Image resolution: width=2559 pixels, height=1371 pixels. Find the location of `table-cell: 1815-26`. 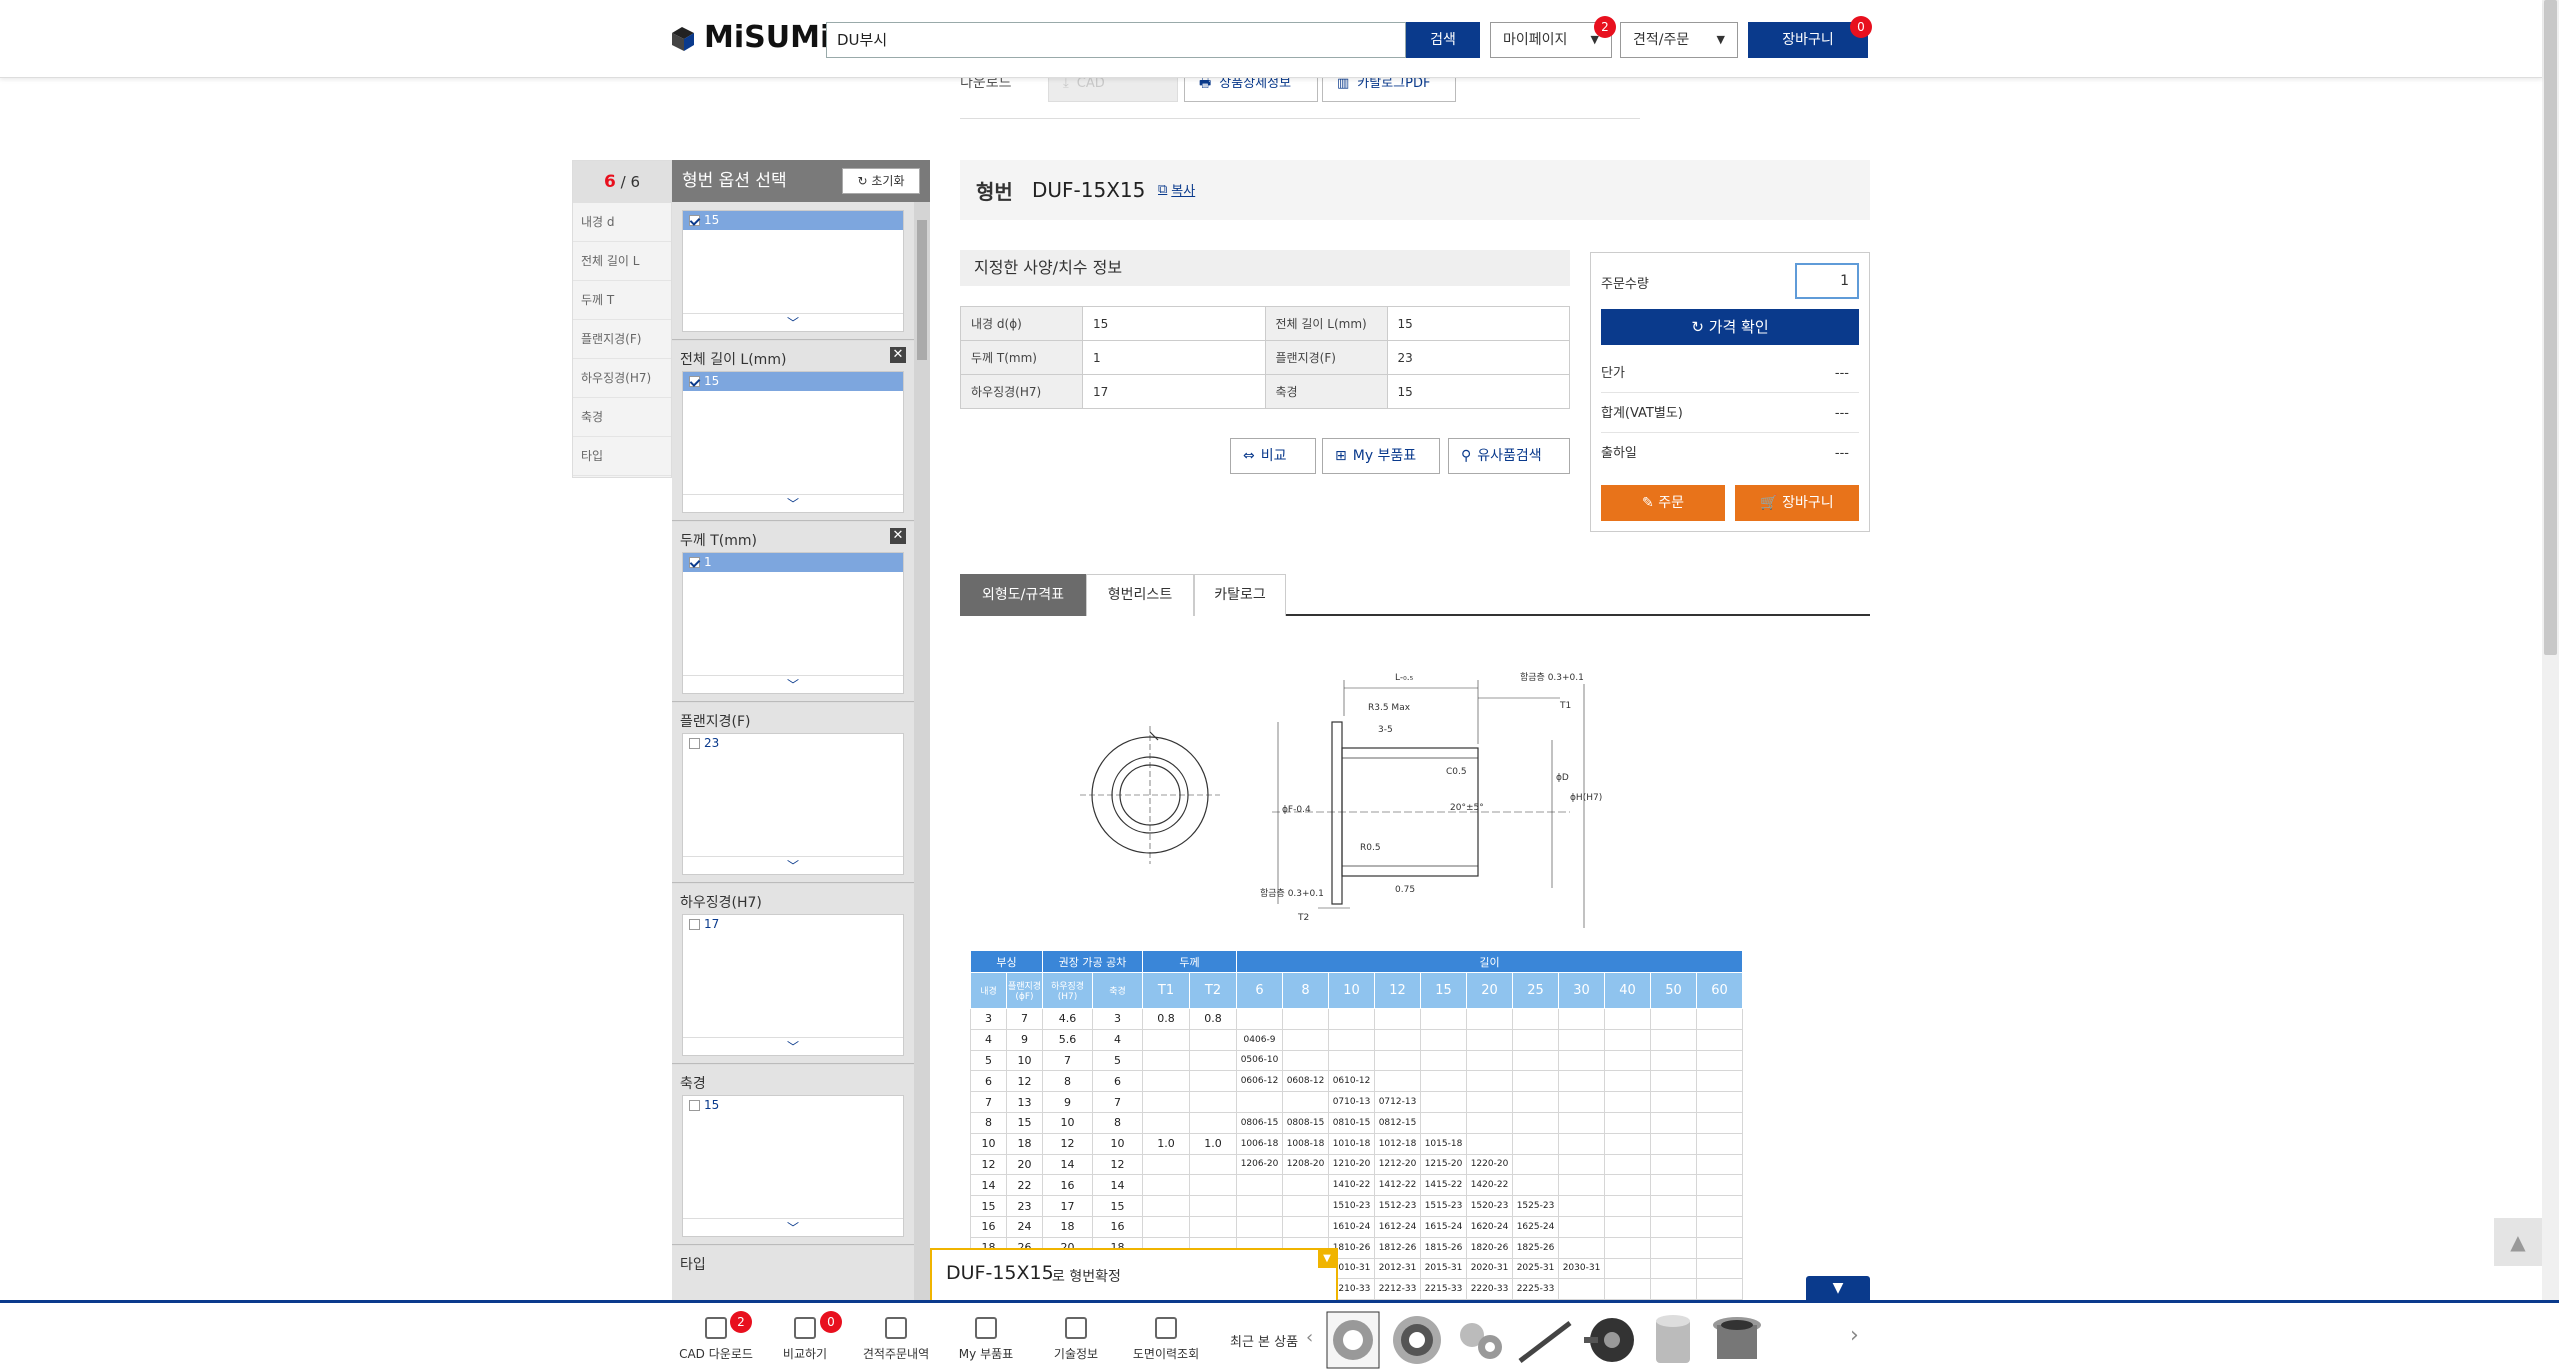

table-cell: 1815-26 is located at coordinates (1443, 1247).